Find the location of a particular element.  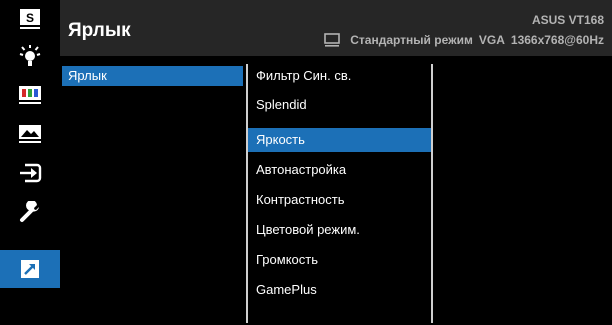

svg-text: S is located at coordinates (30, 18).